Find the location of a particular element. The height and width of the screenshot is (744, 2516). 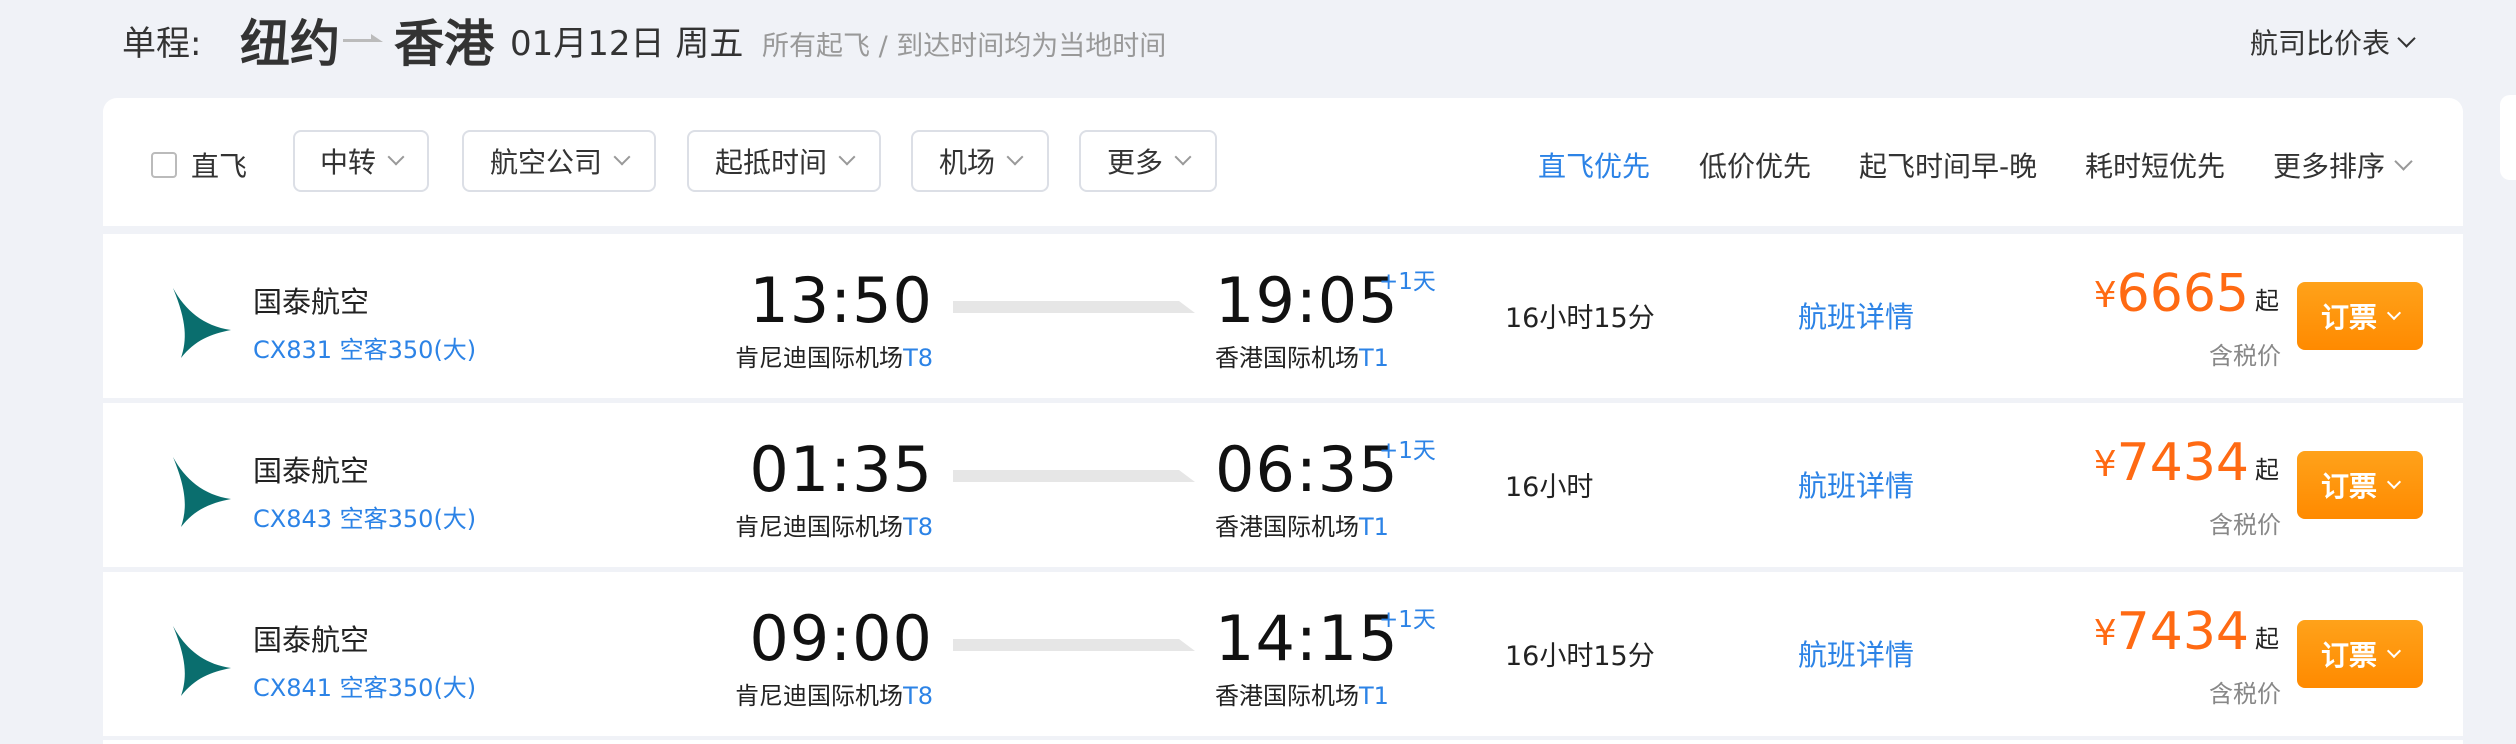

checkbox-box is located at coordinates (164, 165).